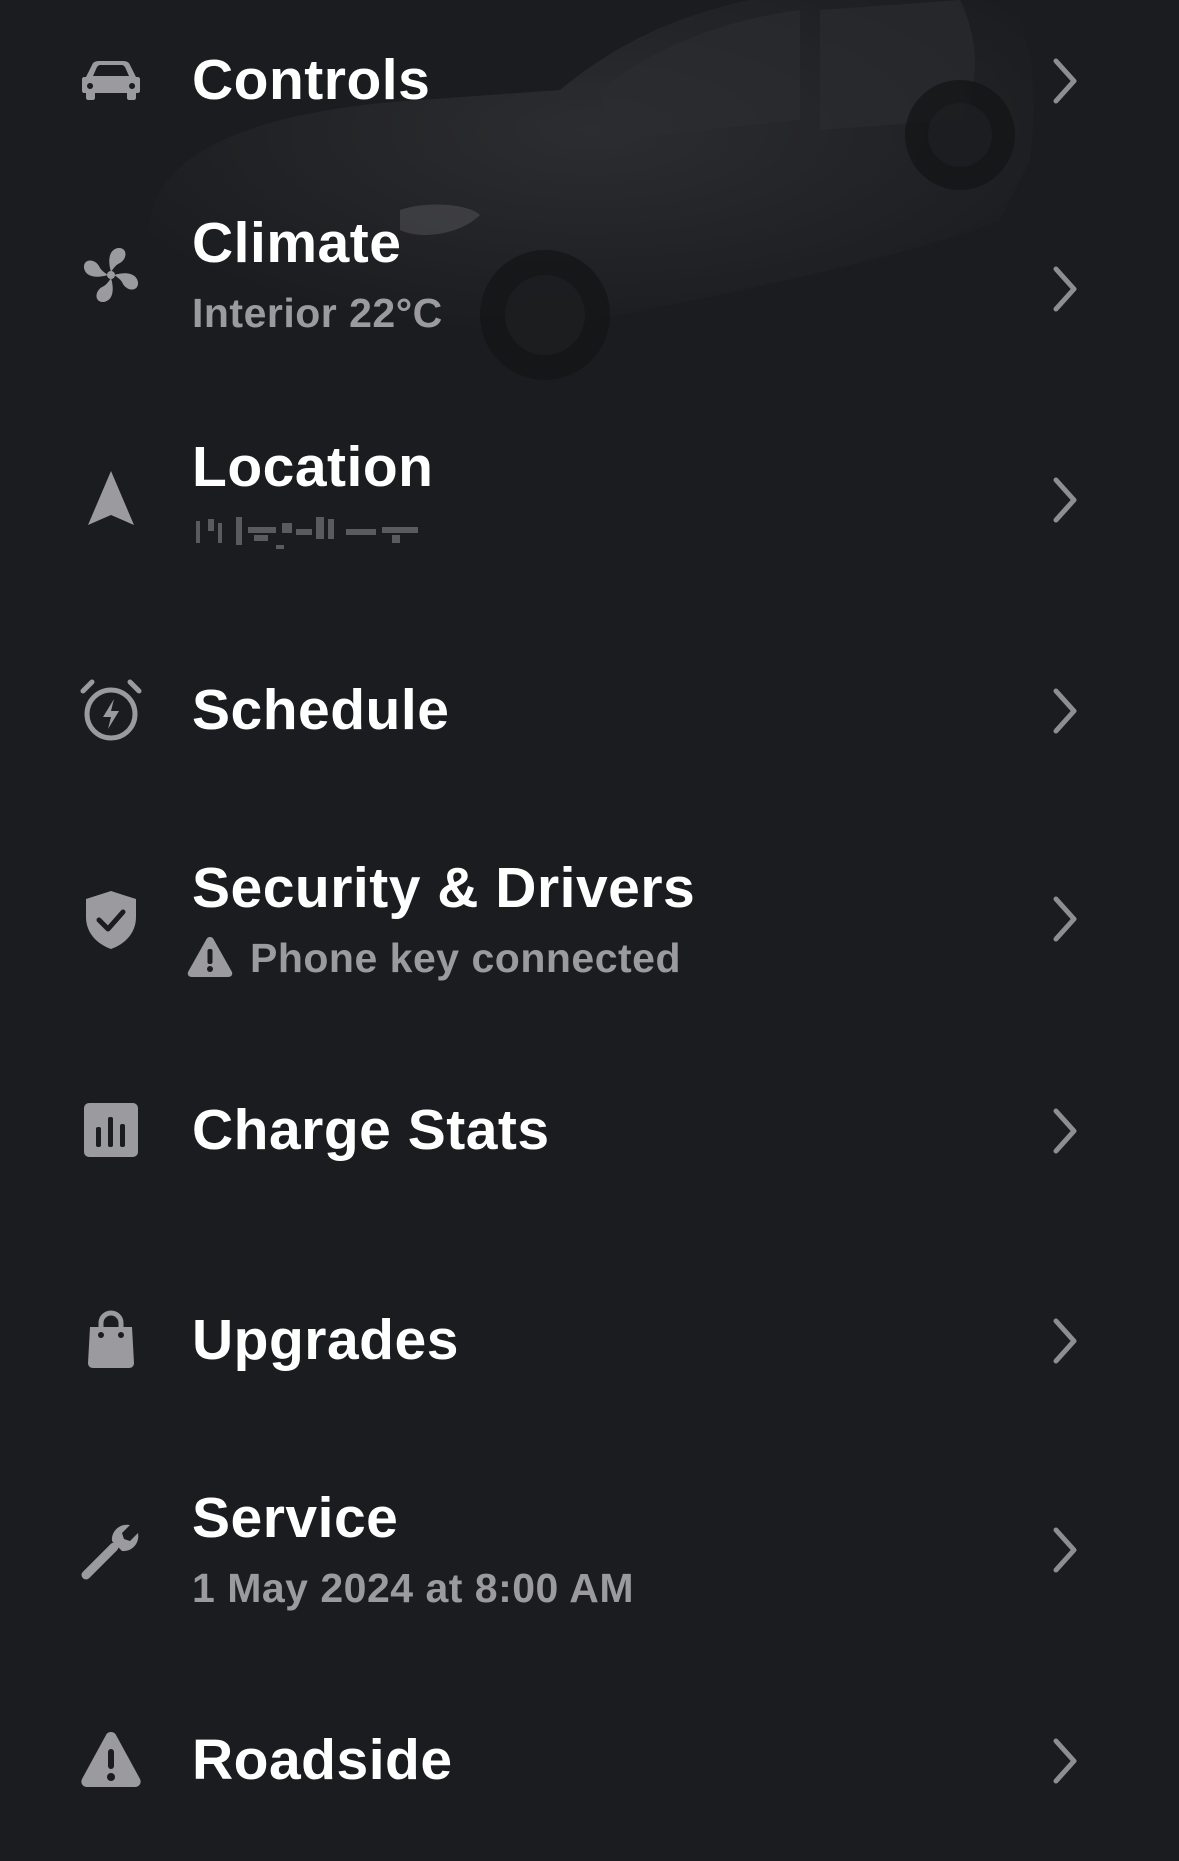 This screenshot has height=1861, width=1179. Describe the element at coordinates (589, 80) in the screenshot. I see `menu-item-controls: Controls` at that location.